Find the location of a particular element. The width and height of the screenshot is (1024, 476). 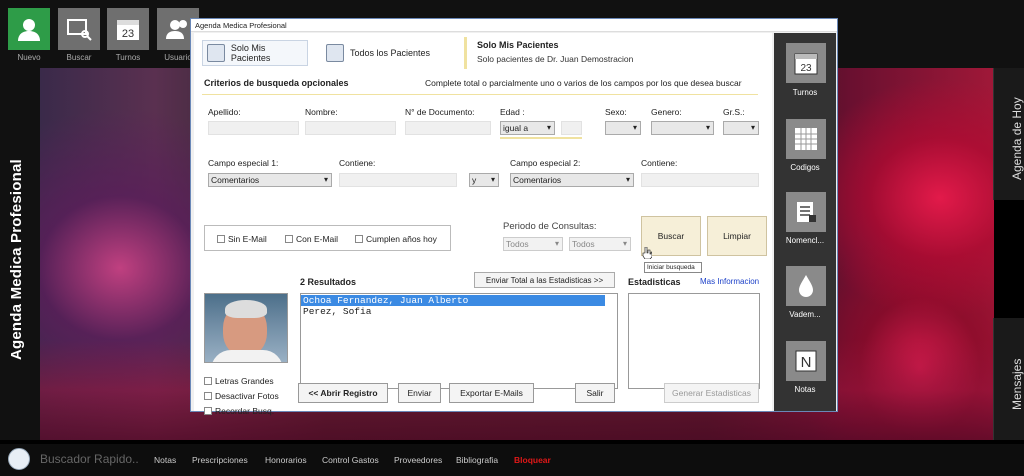

divider is located at coordinates (480, 94).